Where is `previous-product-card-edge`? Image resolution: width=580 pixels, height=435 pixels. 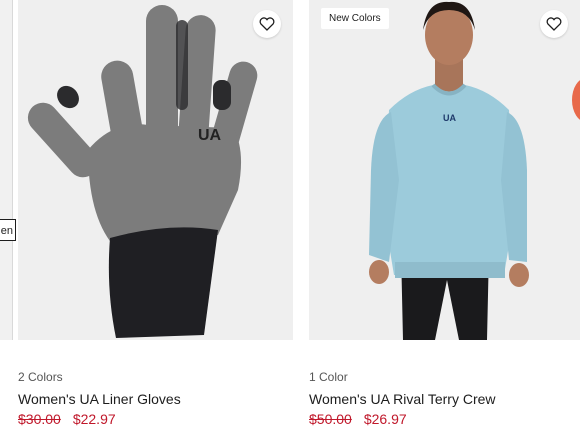
previous-product-card-edge is located at coordinates (6, 170).